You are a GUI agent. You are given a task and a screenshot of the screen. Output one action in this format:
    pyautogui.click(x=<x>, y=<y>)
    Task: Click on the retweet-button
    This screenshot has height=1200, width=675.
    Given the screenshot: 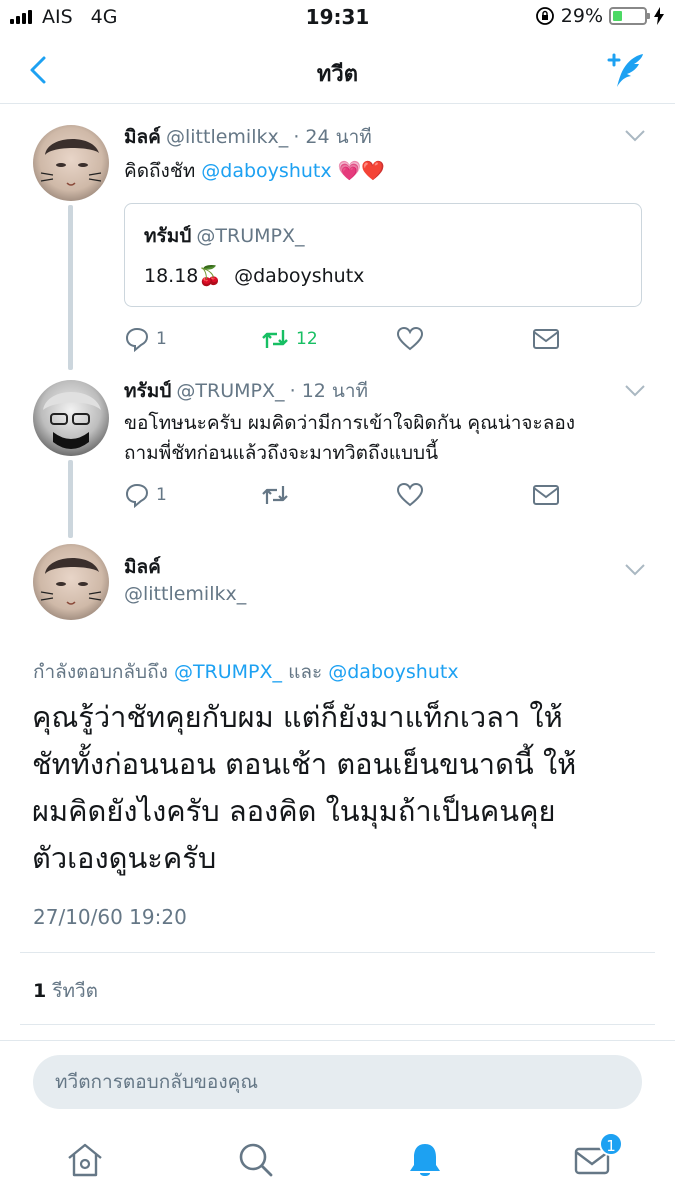 What is the action you would take?
    pyautogui.click(x=275, y=495)
    